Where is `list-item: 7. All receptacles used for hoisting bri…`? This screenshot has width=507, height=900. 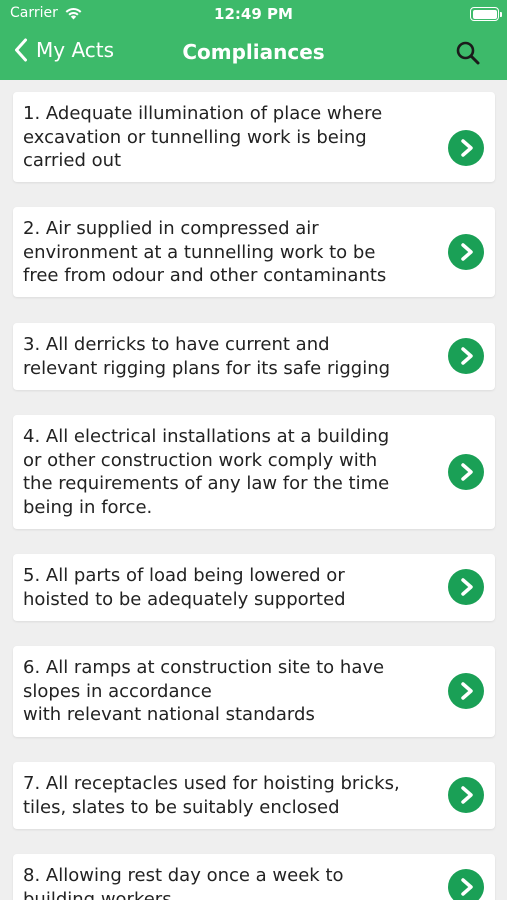
list-item: 7. All receptacles used for hoisting bri… is located at coordinates (254, 795).